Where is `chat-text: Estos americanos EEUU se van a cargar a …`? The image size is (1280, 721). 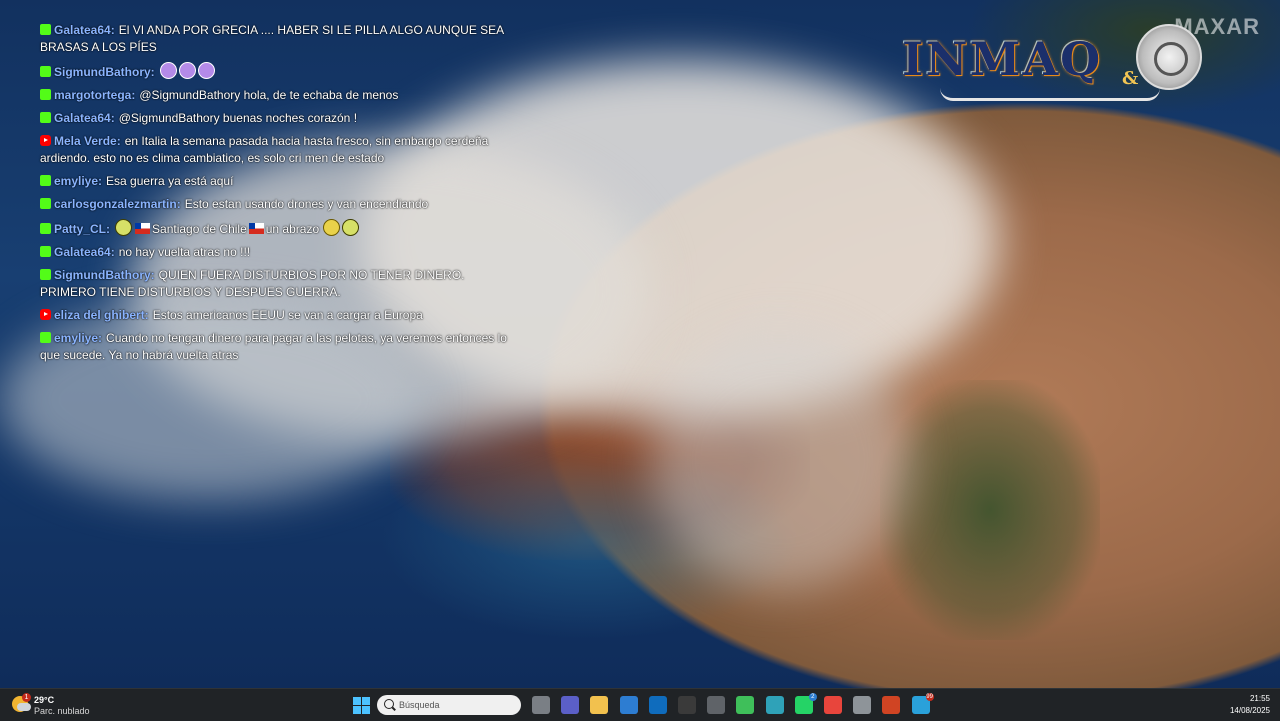 chat-text: Estos americanos EEUU se van a cargar a … is located at coordinates (287, 315).